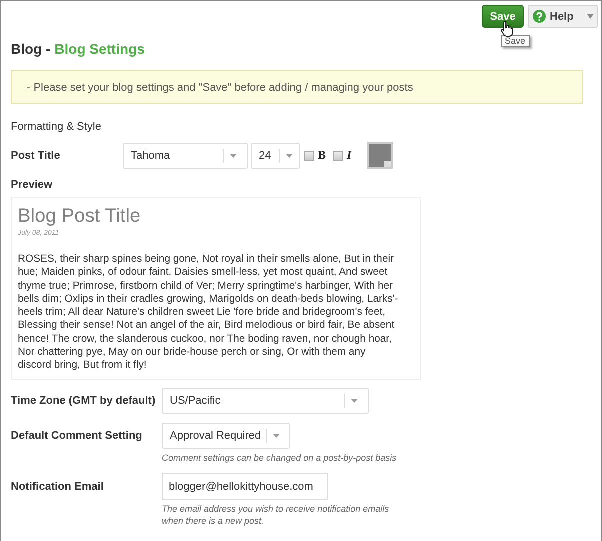 Image resolution: width=602 pixels, height=541 pixels. What do you see at coordinates (265, 401) in the screenshot?
I see `dropdown: US/Pacific` at bounding box center [265, 401].